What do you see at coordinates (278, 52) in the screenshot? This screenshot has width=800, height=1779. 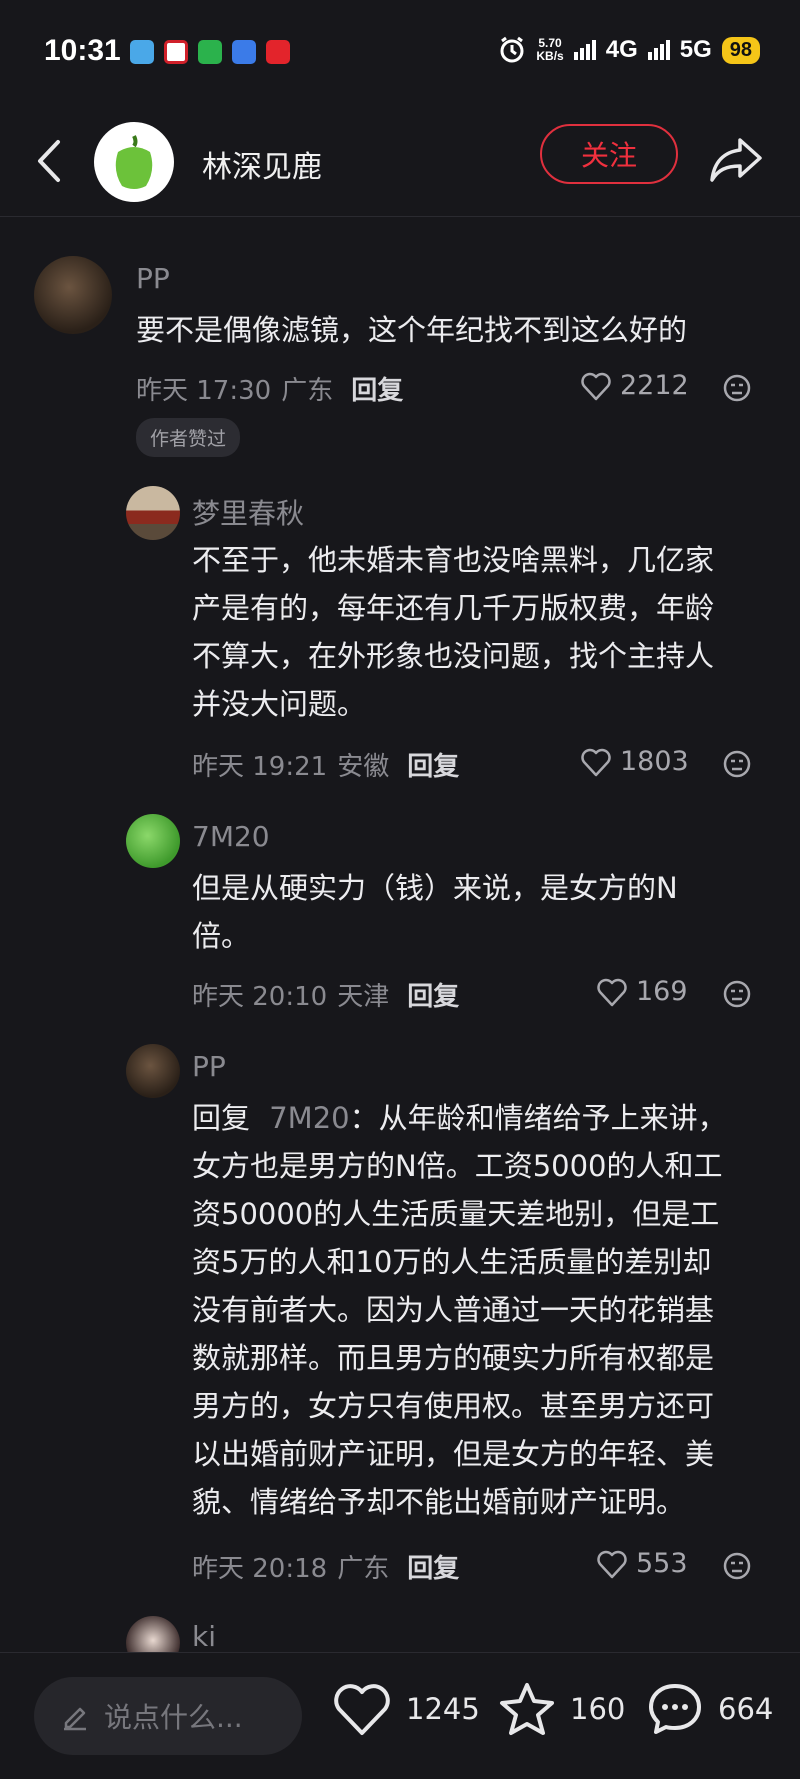 I see `heart-app-icon` at bounding box center [278, 52].